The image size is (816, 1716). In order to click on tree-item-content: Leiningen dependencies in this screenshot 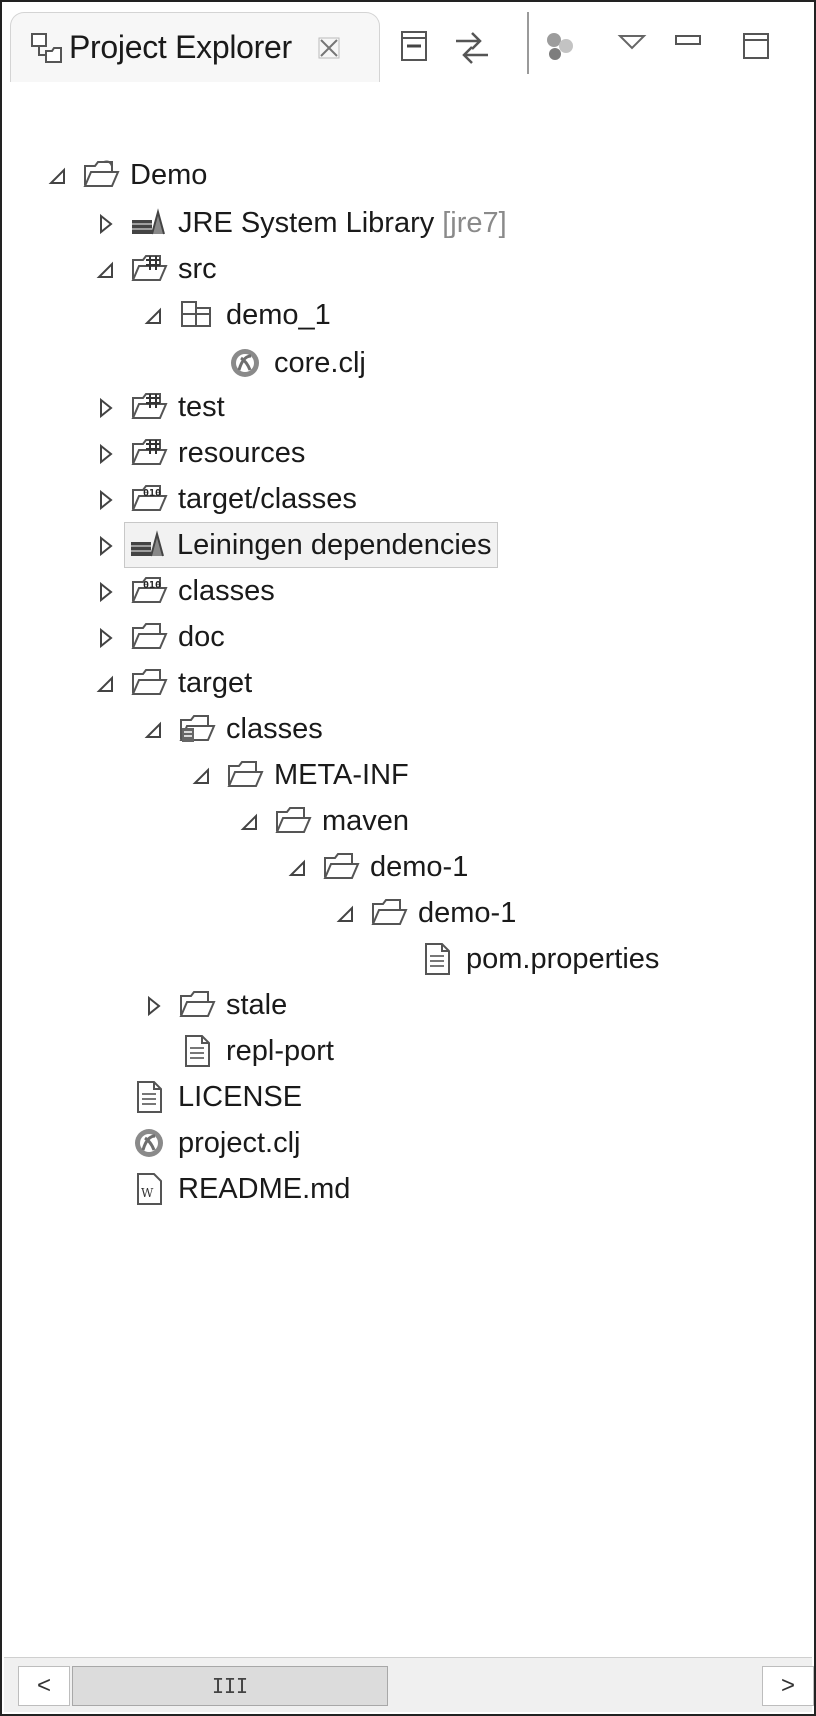, I will do `click(311, 545)`.